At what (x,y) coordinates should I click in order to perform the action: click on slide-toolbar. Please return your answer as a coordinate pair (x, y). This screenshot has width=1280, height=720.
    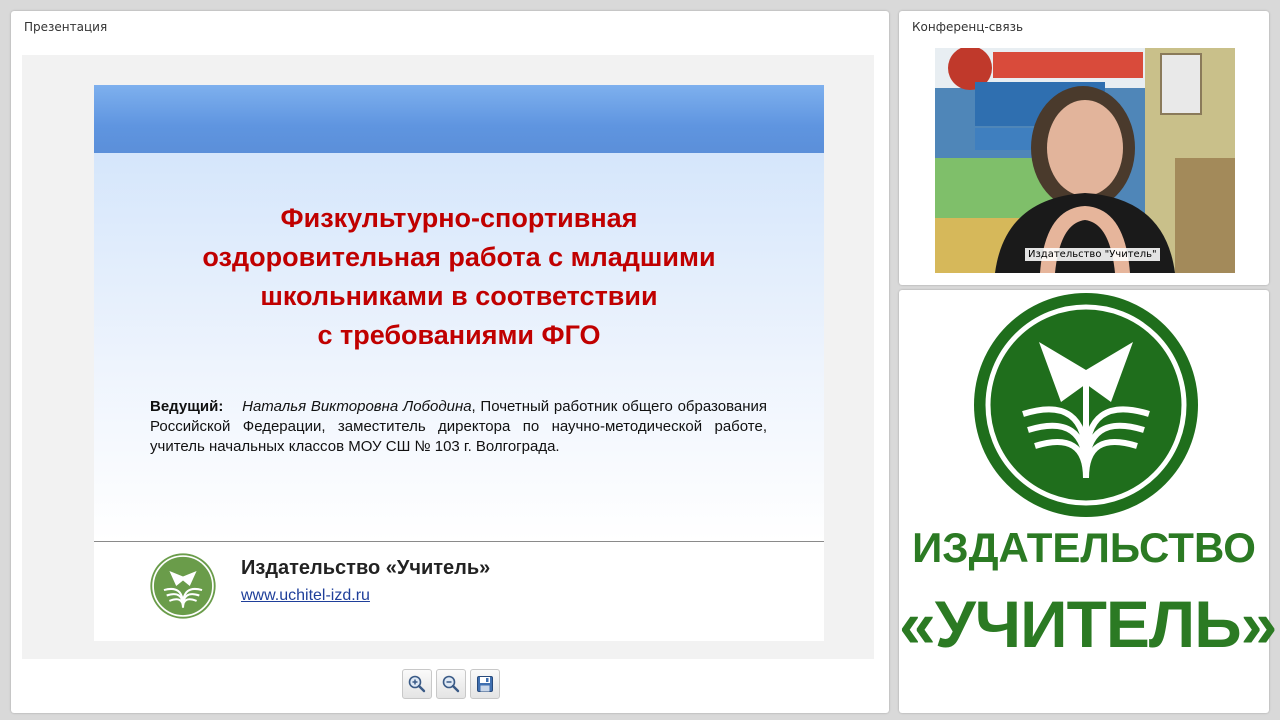
    Looking at the image, I should click on (451, 684).